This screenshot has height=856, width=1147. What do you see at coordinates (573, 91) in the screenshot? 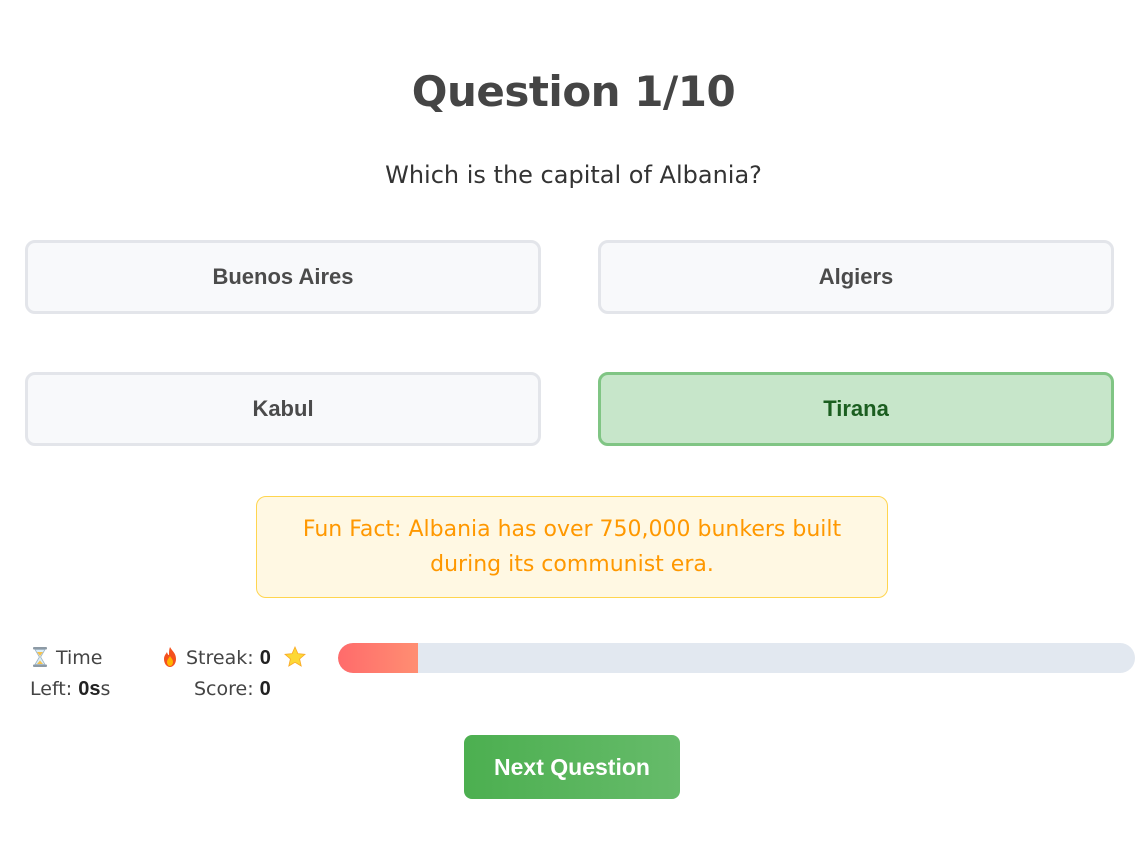
I see `page-title: Question 1/10` at bounding box center [573, 91].